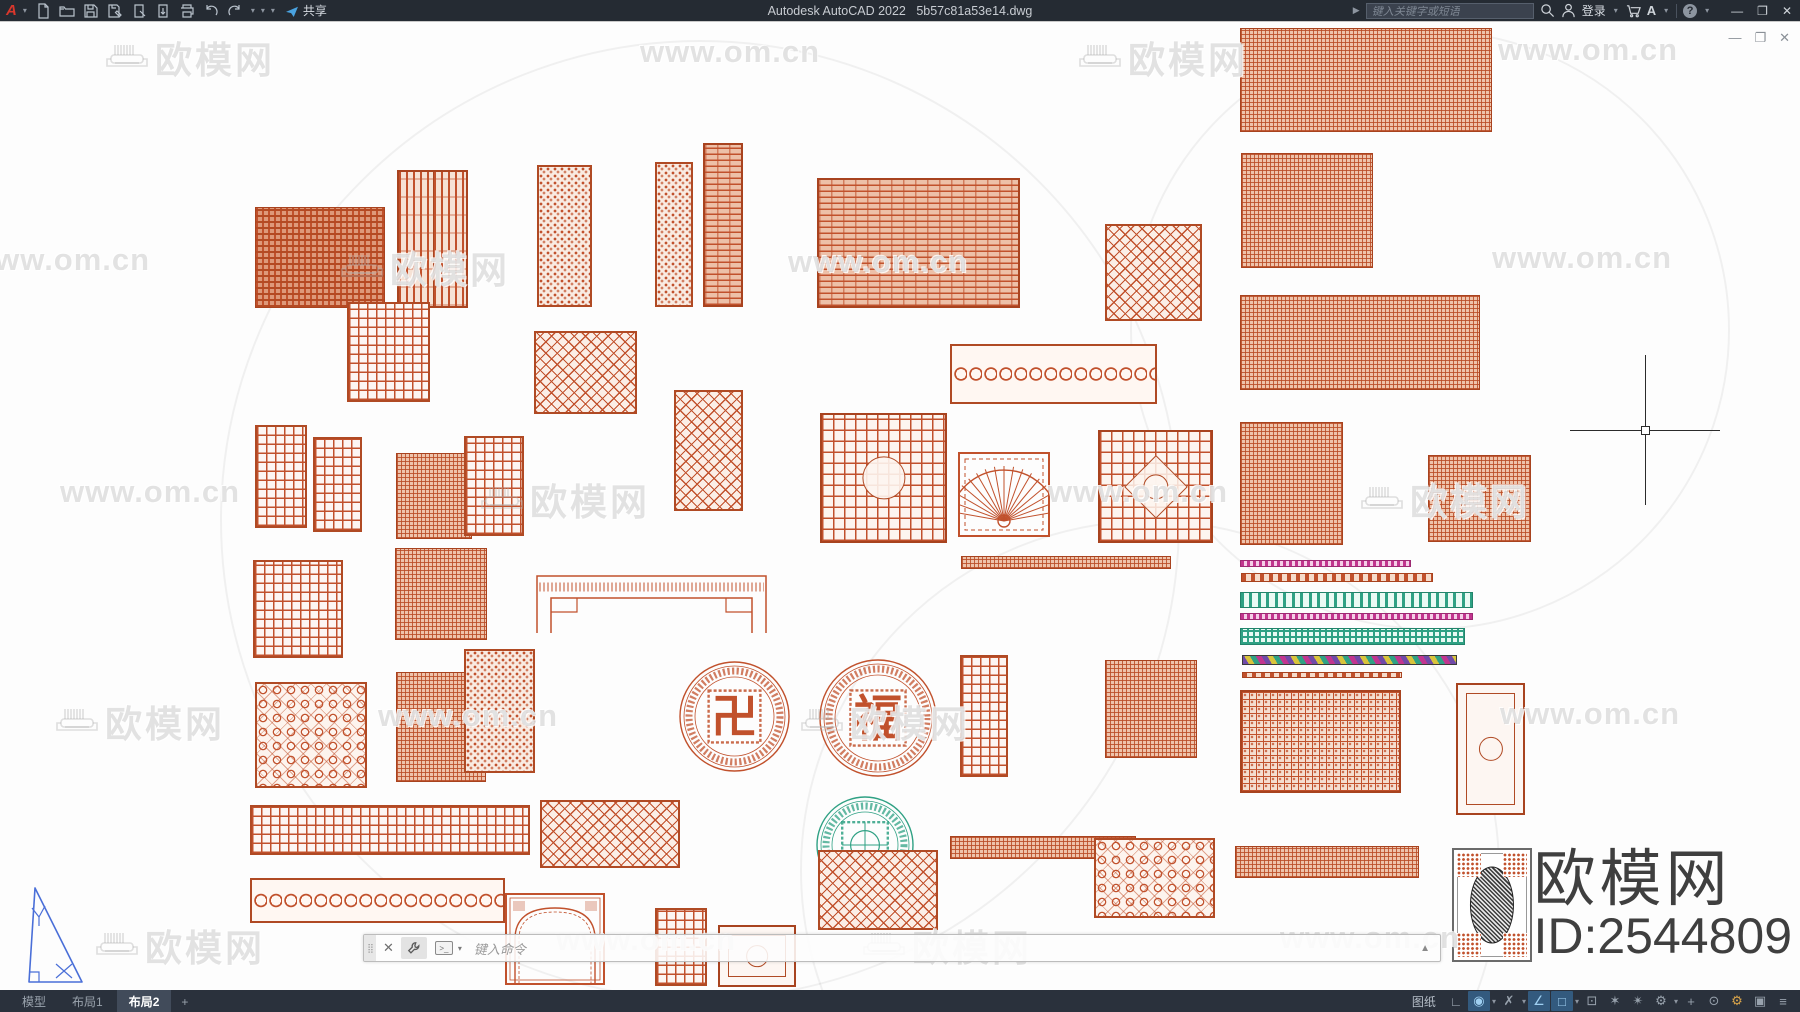 This screenshot has height=1012, width=1800. I want to click on pattern-panel-fan, so click(1004, 494).